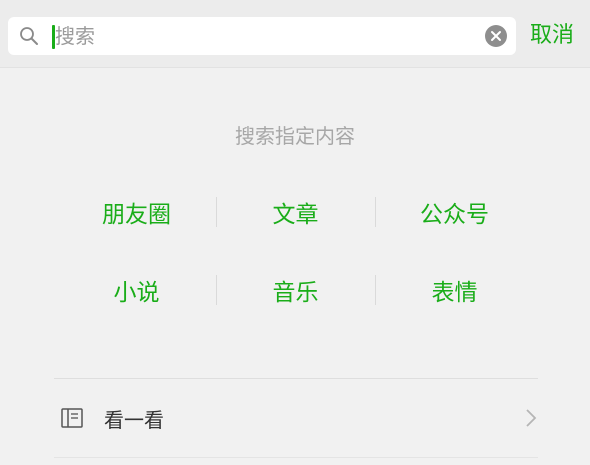  What do you see at coordinates (29, 36) in the screenshot?
I see `search-icon` at bounding box center [29, 36].